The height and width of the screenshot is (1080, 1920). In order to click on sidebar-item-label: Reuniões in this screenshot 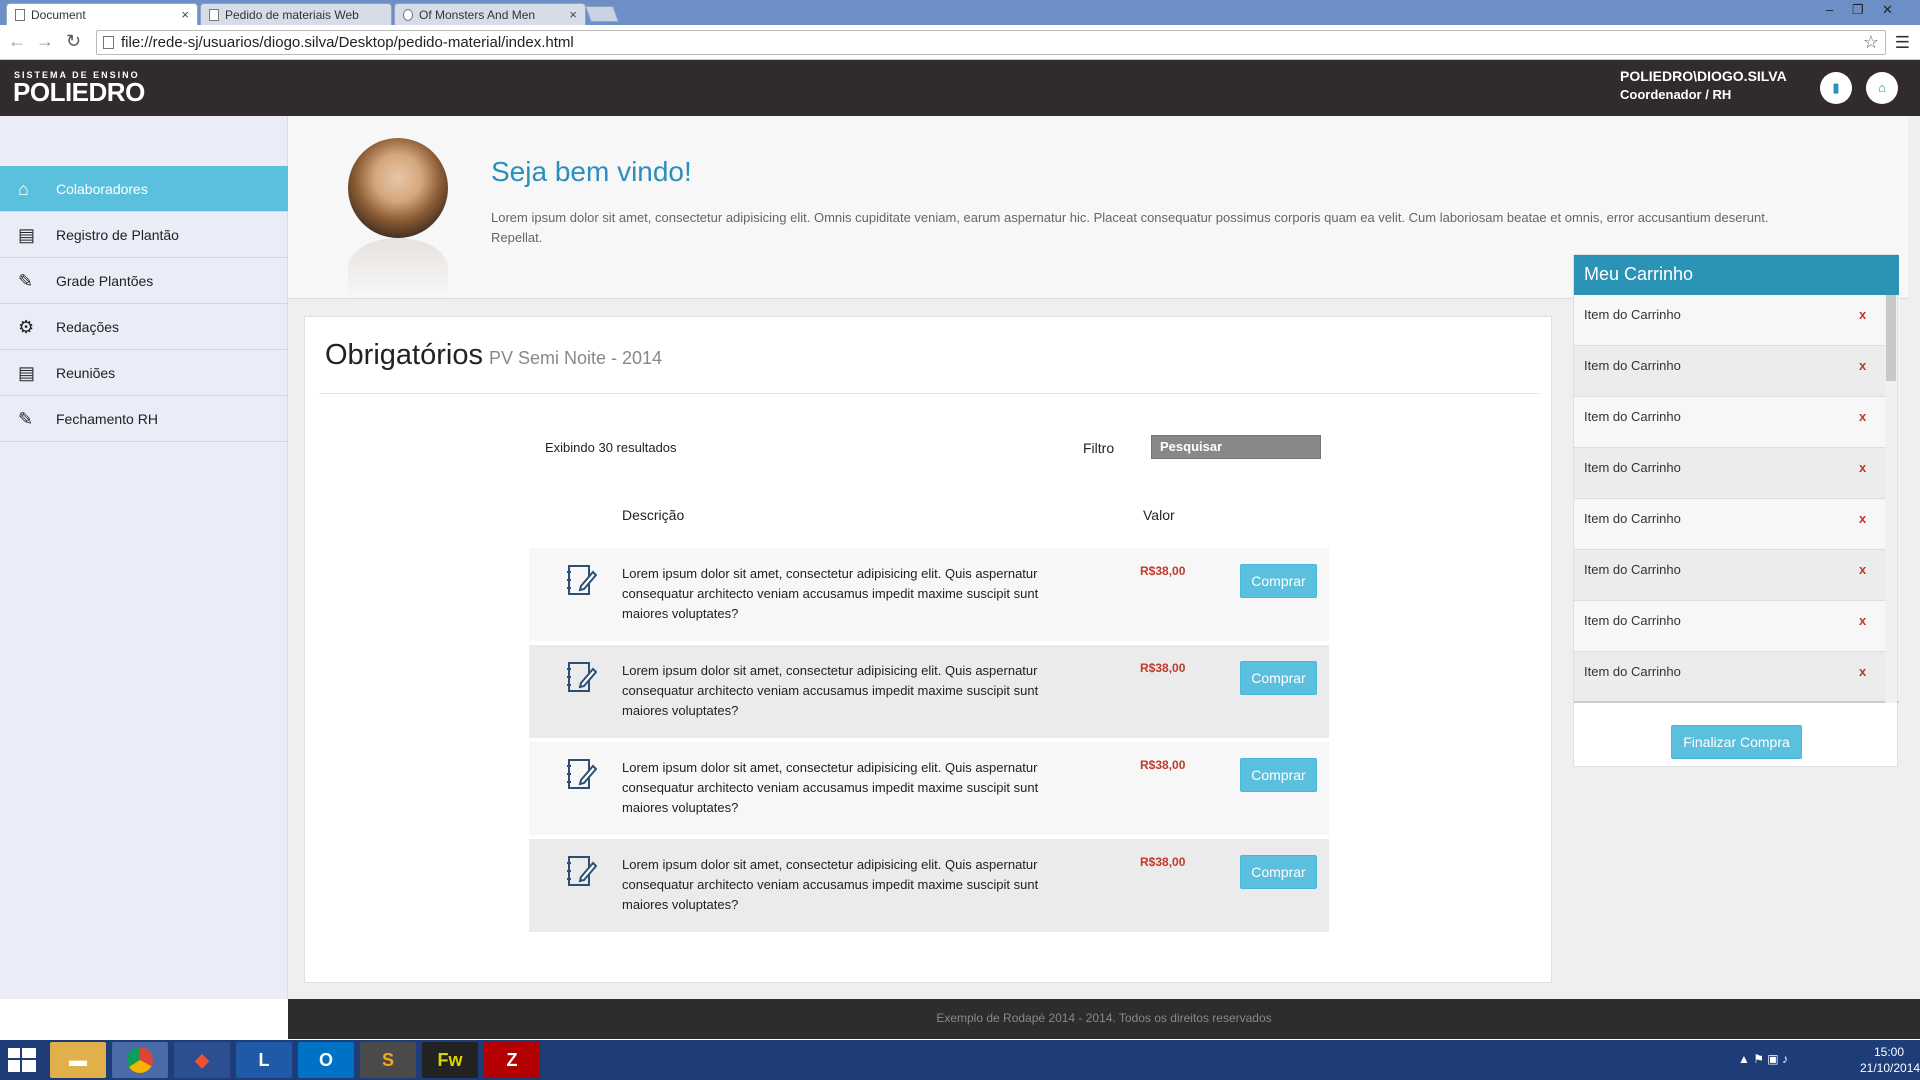, I will do `click(86, 373)`.